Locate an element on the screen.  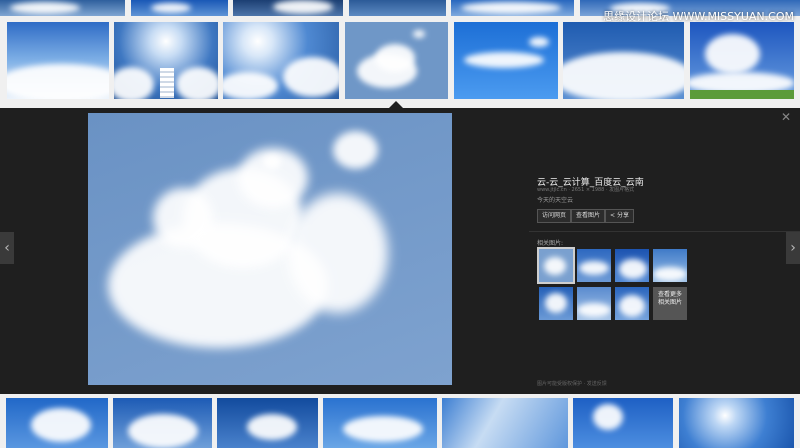
result-thumbnail-selected is located at coordinates (396, 60).